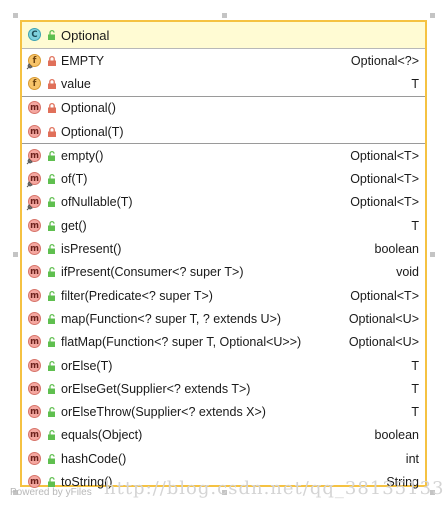 The image size is (448, 510). I want to click on method-row: m orElseThrow(Supplier<? extends X>) T, so click(223, 411).